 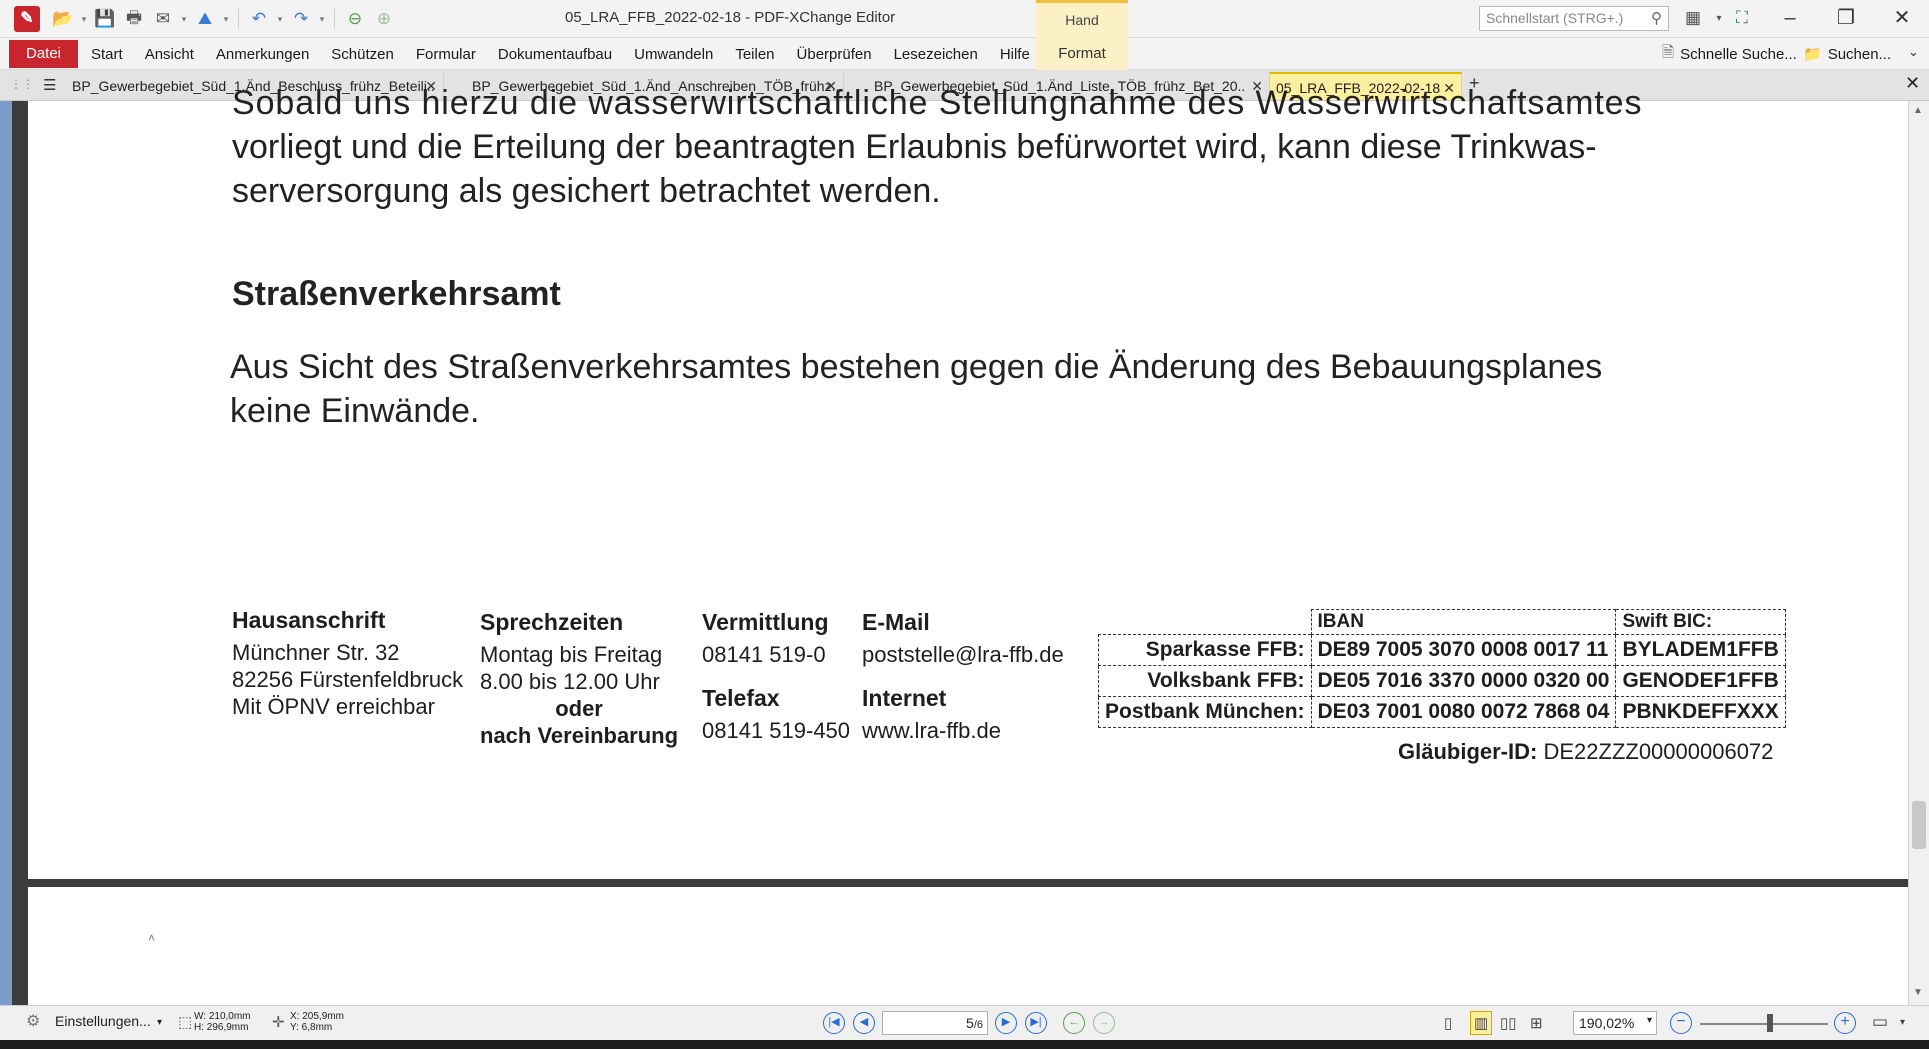 I want to click on fullscreen-icon: ⛶, so click(x=1742, y=18).